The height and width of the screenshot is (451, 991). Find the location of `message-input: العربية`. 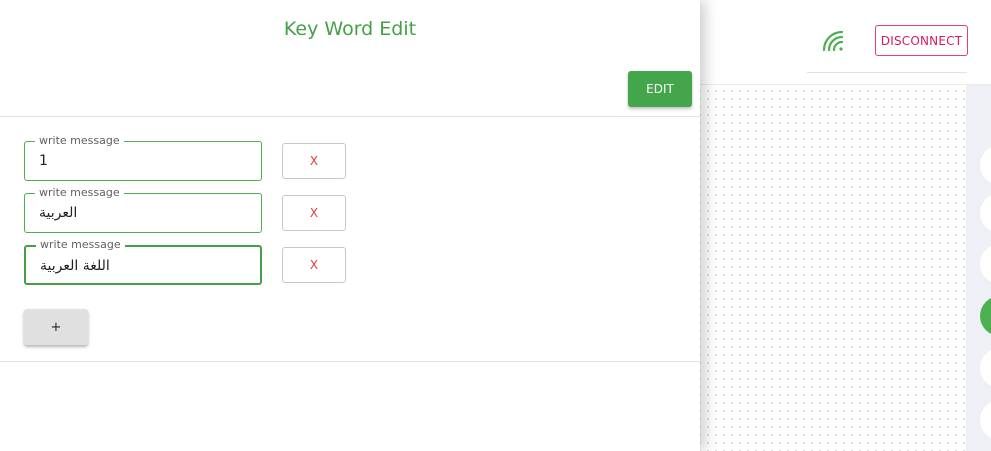

message-input: العربية is located at coordinates (144, 213).